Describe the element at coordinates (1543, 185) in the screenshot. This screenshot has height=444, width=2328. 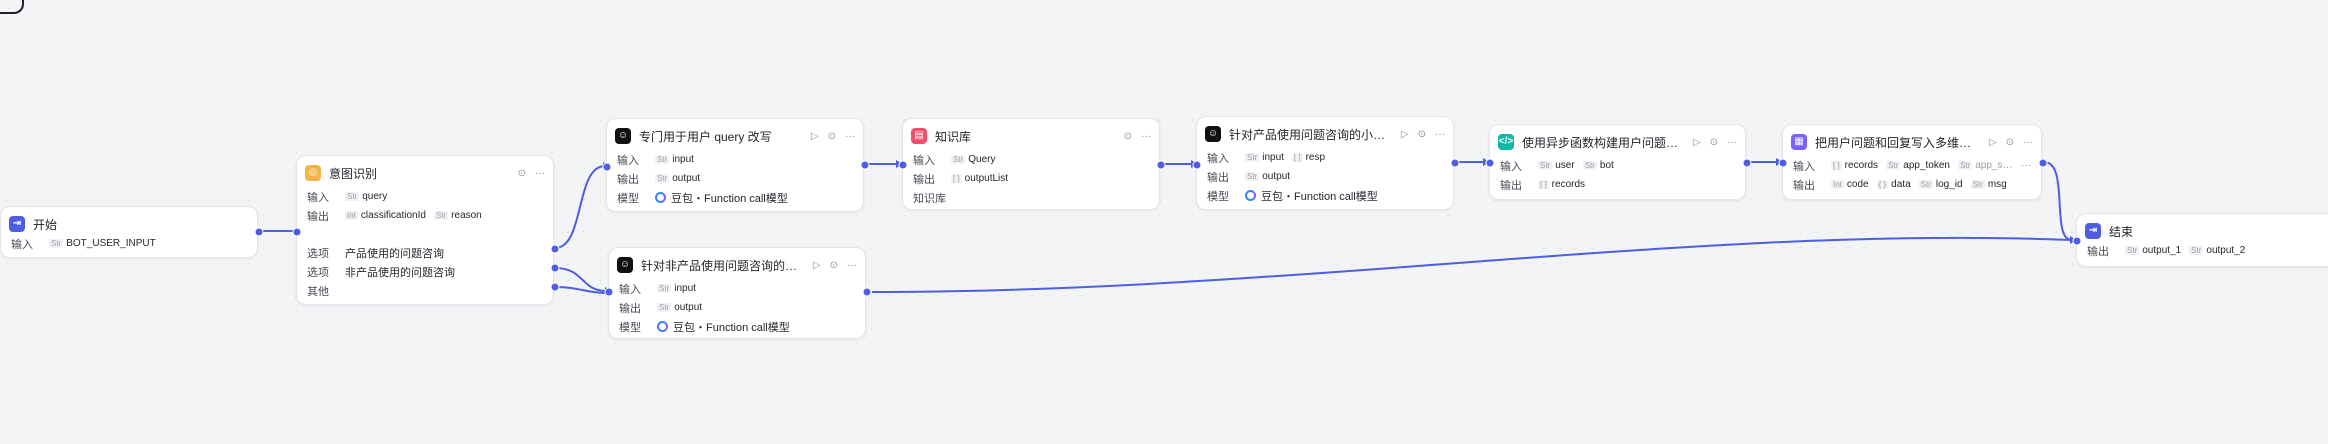
I see `node-output-row: 输出 [ ] records` at that location.